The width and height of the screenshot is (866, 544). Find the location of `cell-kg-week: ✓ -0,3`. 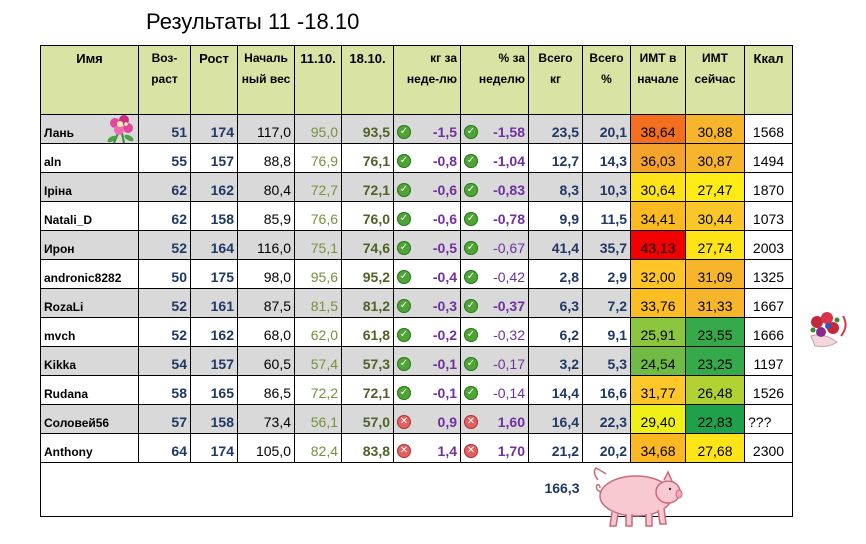

cell-kg-week: ✓ -0,3 is located at coordinates (427, 303).